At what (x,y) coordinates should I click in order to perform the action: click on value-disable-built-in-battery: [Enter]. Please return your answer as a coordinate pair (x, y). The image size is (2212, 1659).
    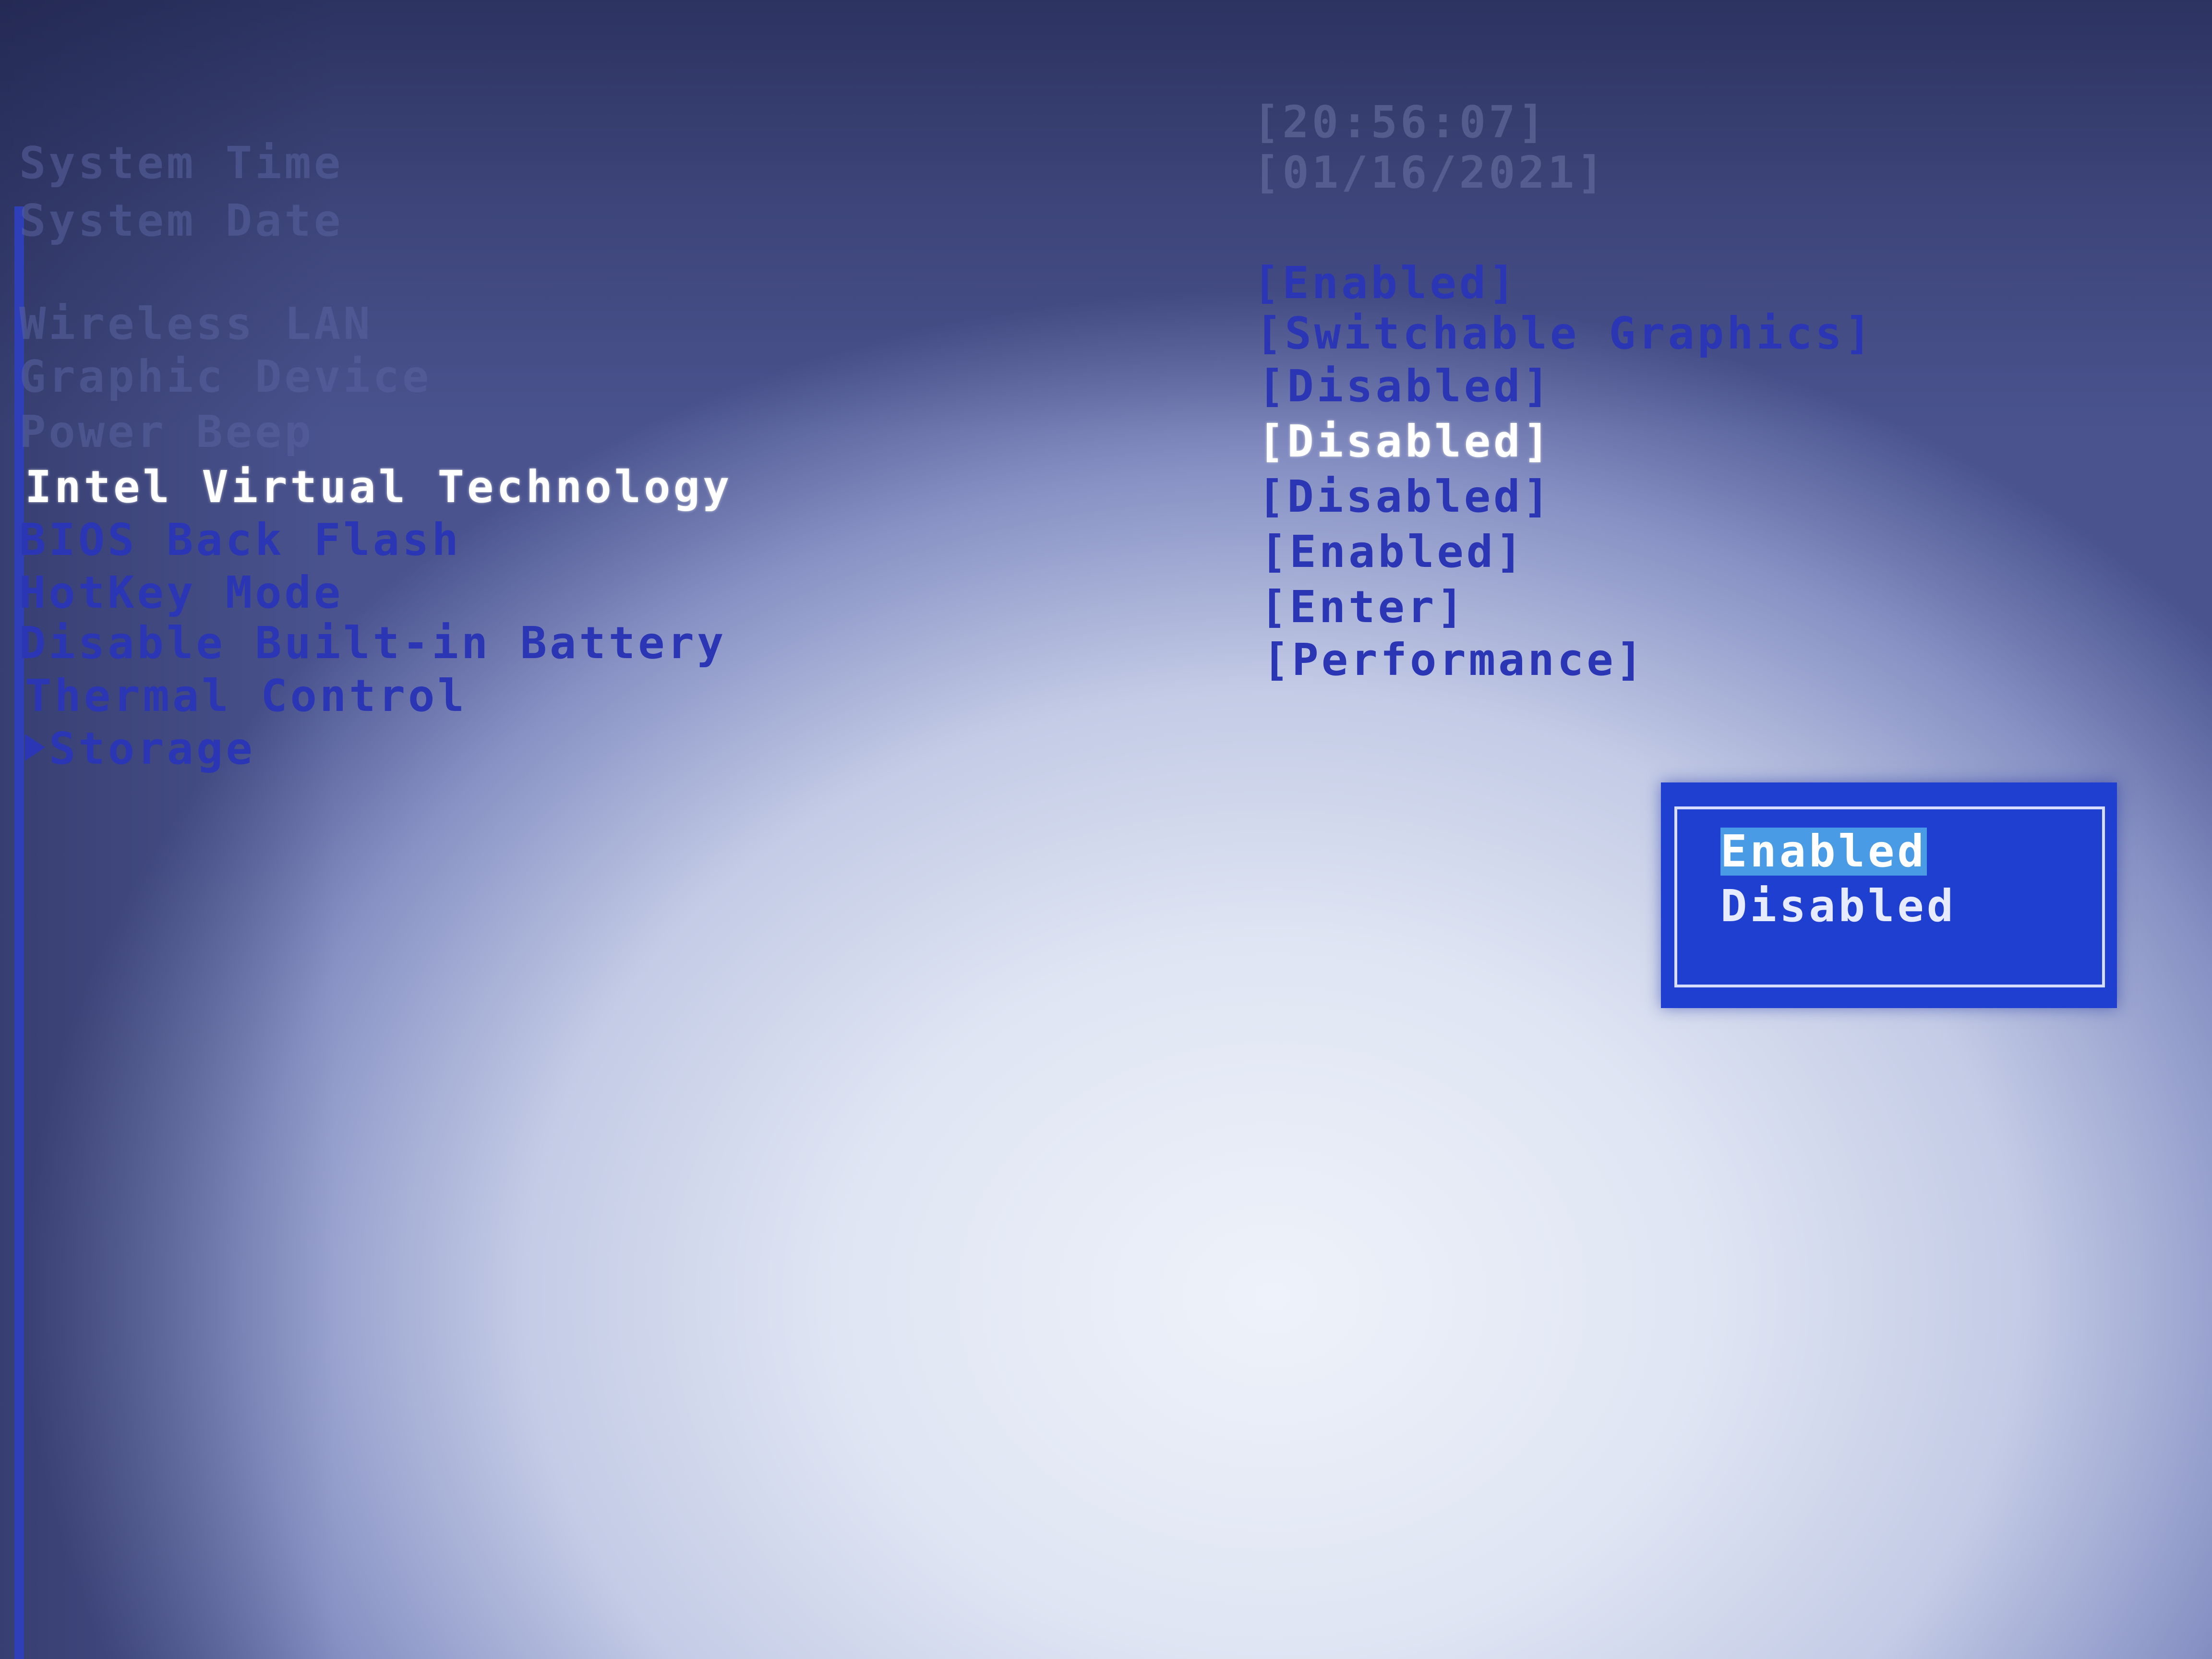
    Looking at the image, I should click on (1363, 607).